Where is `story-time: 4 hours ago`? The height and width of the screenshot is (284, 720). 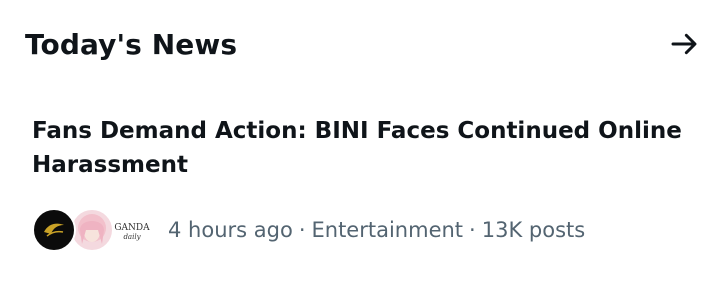
story-time: 4 hours ago is located at coordinates (230, 230).